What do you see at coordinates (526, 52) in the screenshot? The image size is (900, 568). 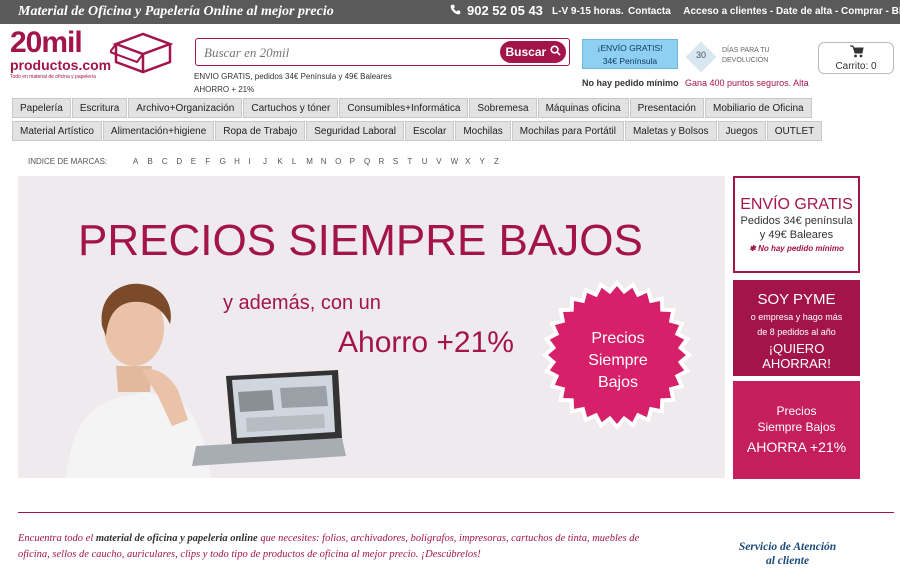 I see `search-button-label: Buscar` at bounding box center [526, 52].